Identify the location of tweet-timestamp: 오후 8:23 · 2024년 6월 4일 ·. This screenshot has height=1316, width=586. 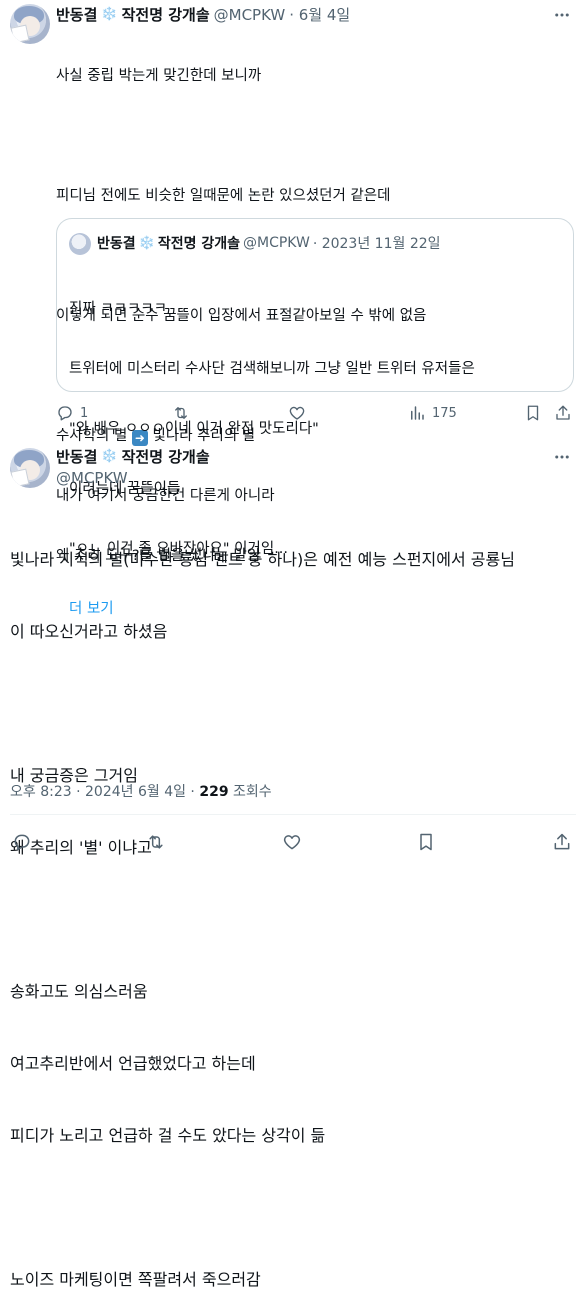
(102, 792).